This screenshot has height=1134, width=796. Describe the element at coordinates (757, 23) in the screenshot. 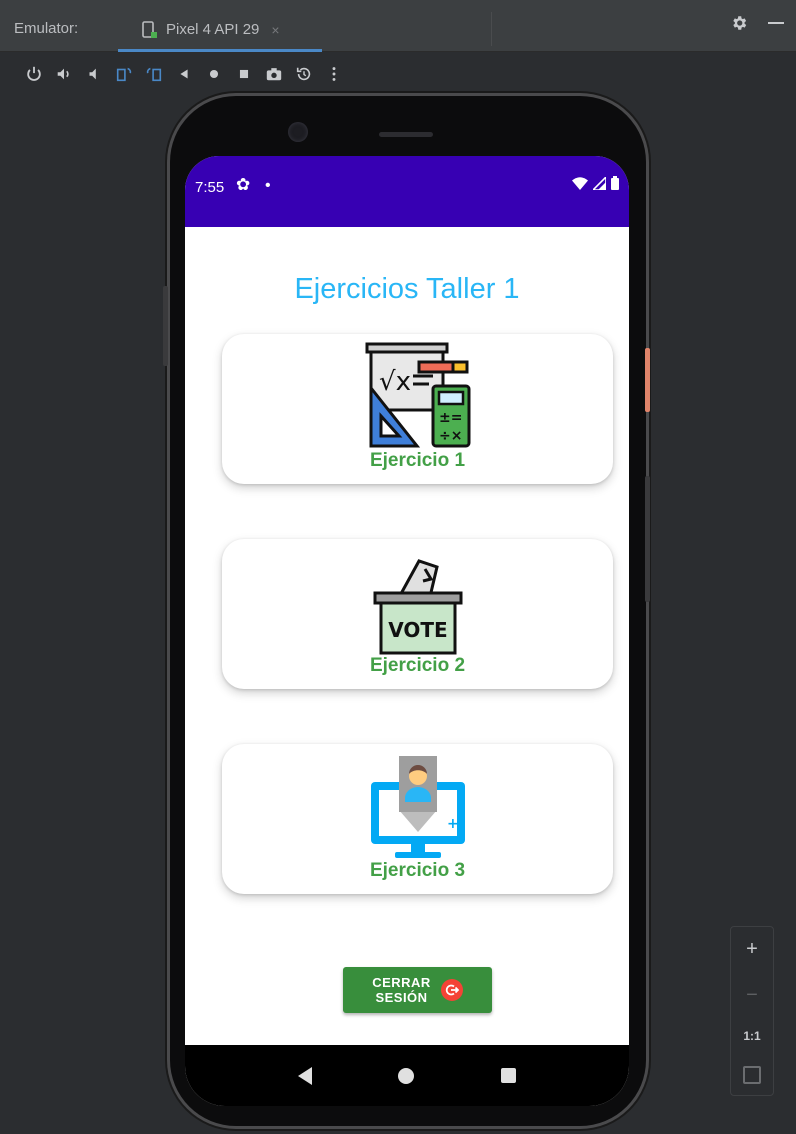

I see `title-actions` at that location.